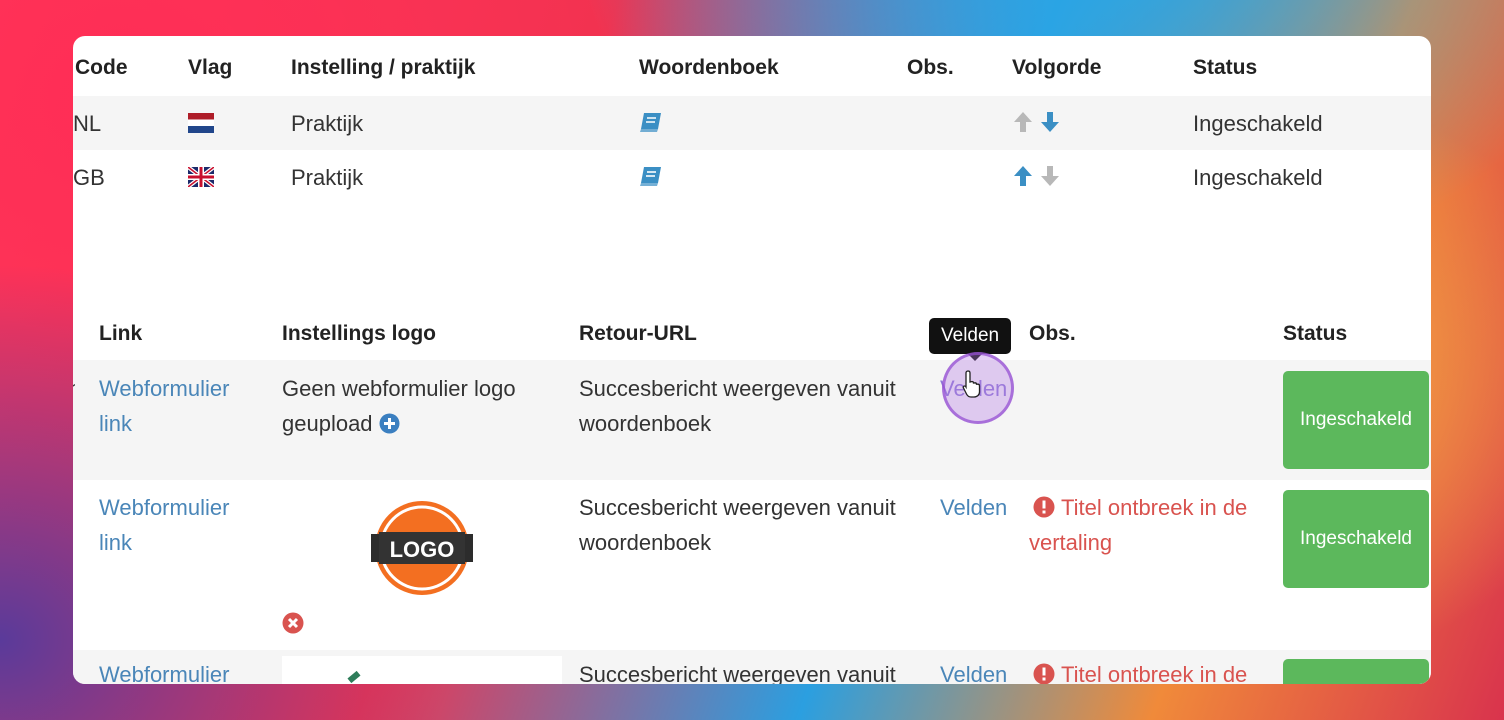  Describe the element at coordinates (737, 673) in the screenshot. I see `return-url-text: Succesbericht weergeven vanuit` at that location.